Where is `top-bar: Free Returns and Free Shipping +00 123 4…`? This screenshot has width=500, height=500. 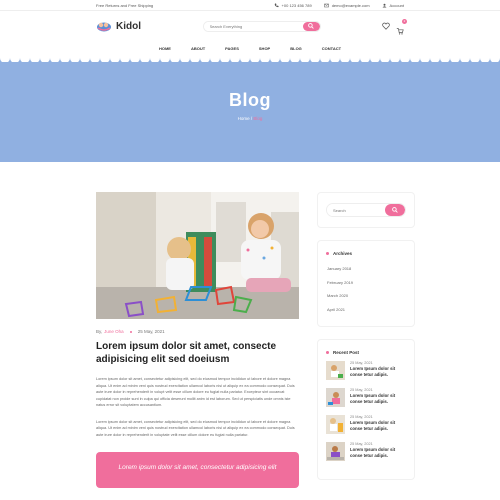
top-bar: Free Returns and Free Shipping +00 123 4… is located at coordinates (250, 5).